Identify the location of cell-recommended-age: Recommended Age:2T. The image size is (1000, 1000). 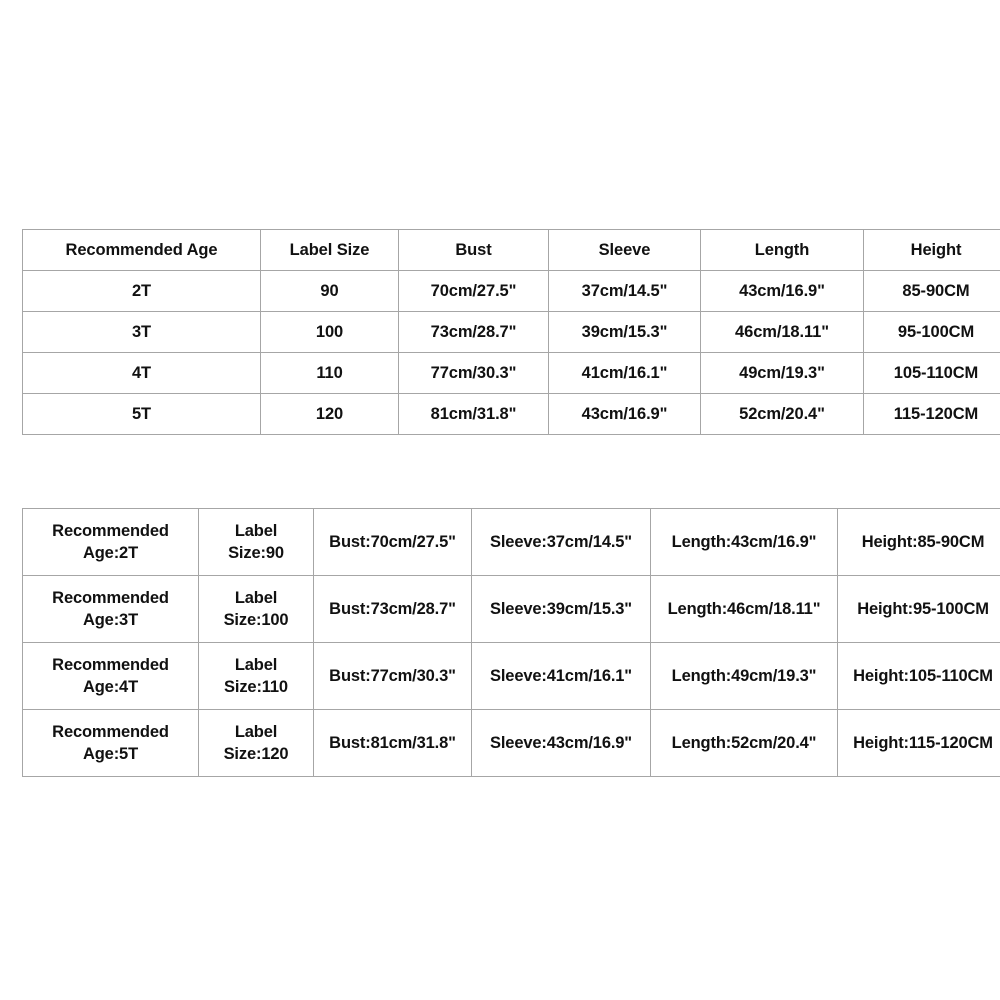
(110, 542).